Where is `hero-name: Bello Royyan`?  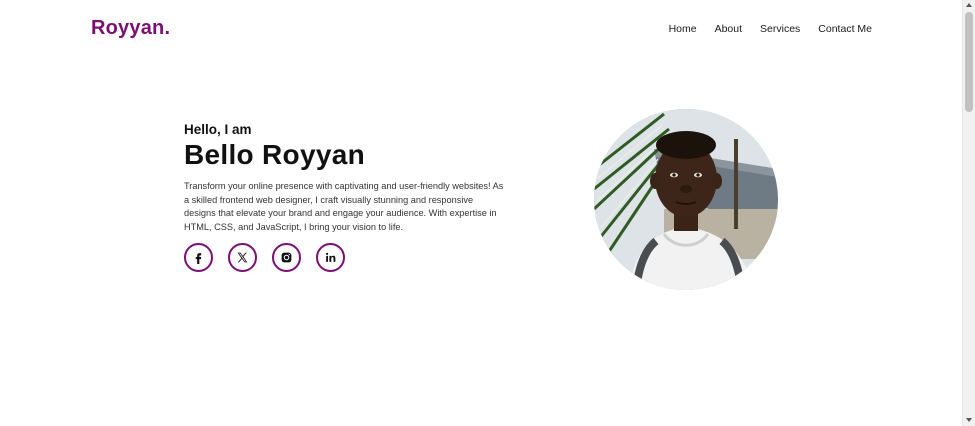
hero-name: Bello Royyan is located at coordinates (274, 154).